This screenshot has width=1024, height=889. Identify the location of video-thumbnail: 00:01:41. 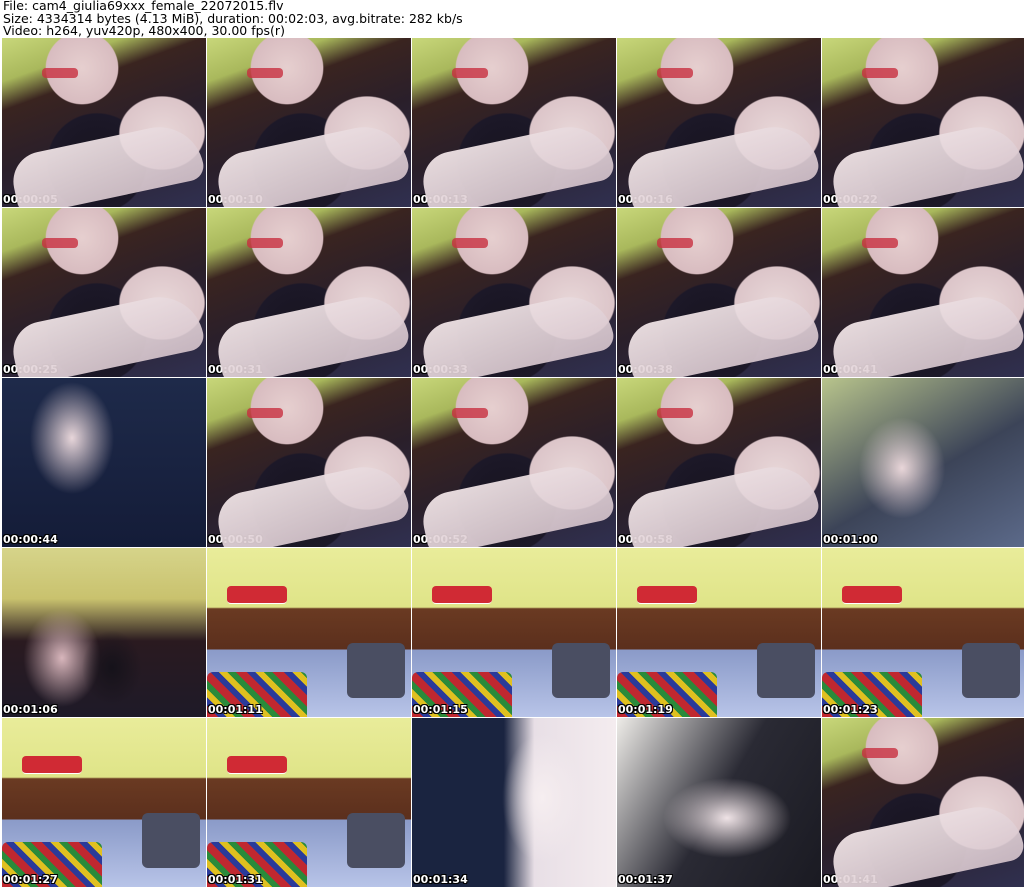
(923, 803).